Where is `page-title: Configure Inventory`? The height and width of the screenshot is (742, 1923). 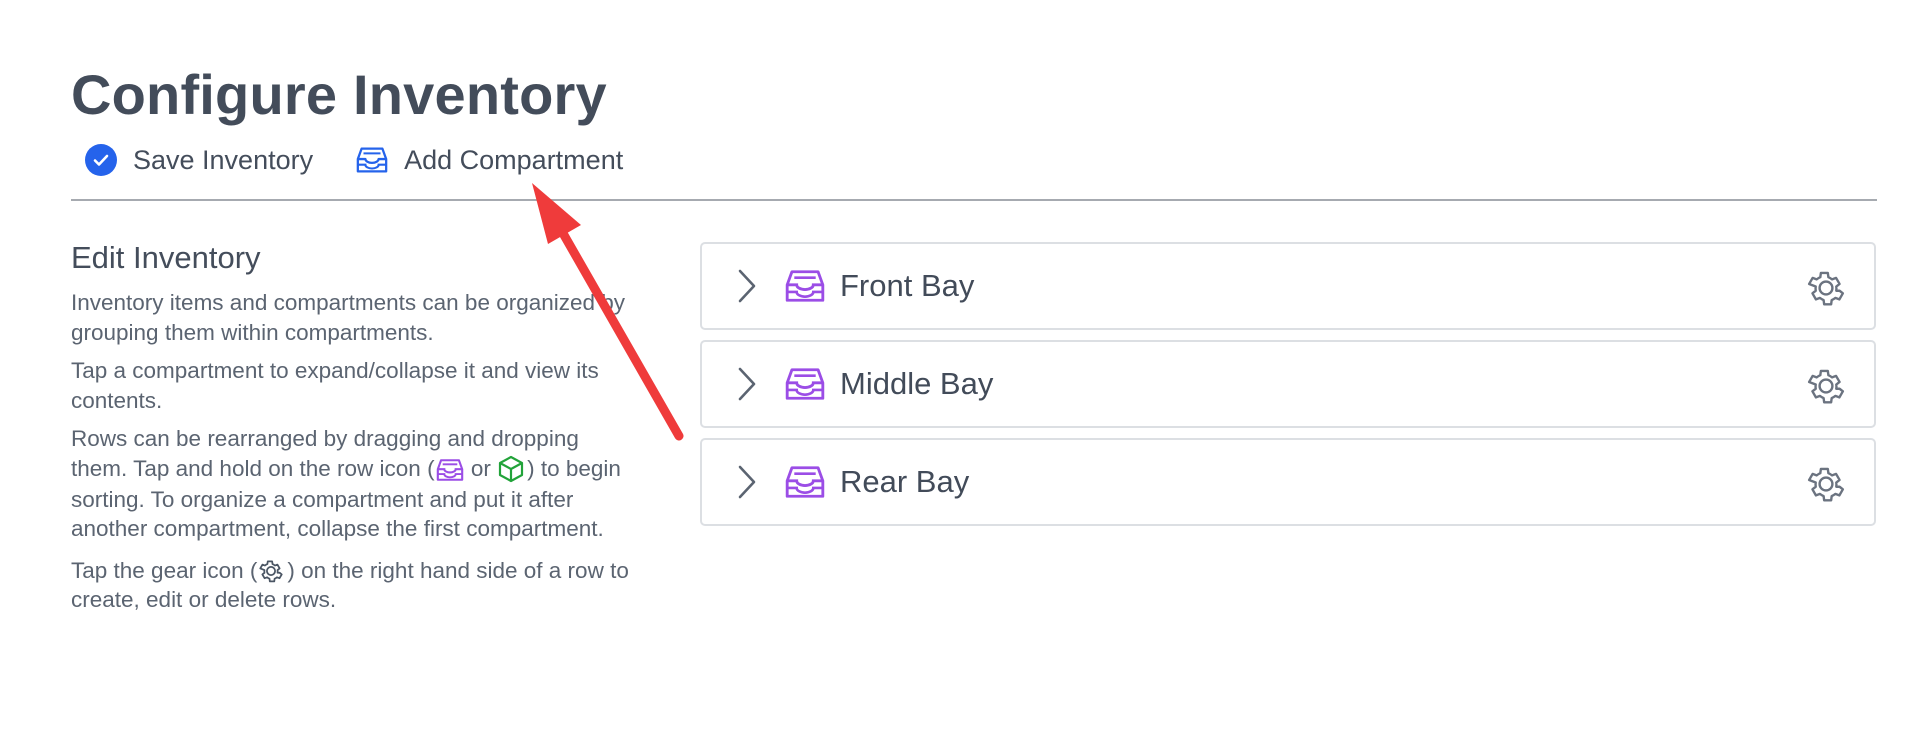
page-title: Configure Inventory is located at coordinates (339, 94).